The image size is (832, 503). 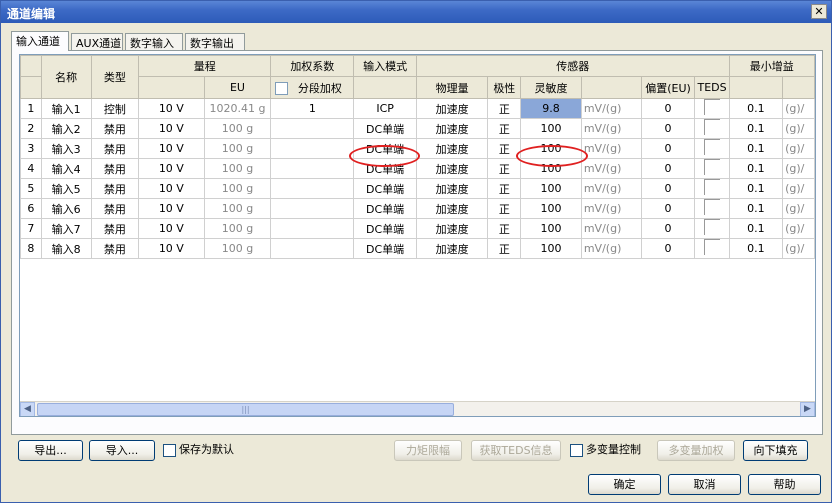 I want to click on tab-aux-channels: AUX通道, so click(x=97, y=41).